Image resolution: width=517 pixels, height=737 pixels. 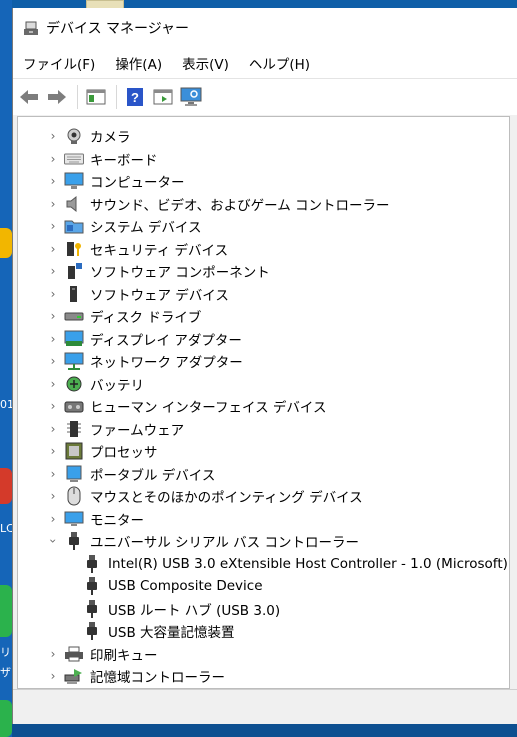 What do you see at coordinates (74, 136) in the screenshot?
I see `camera-icon` at bounding box center [74, 136].